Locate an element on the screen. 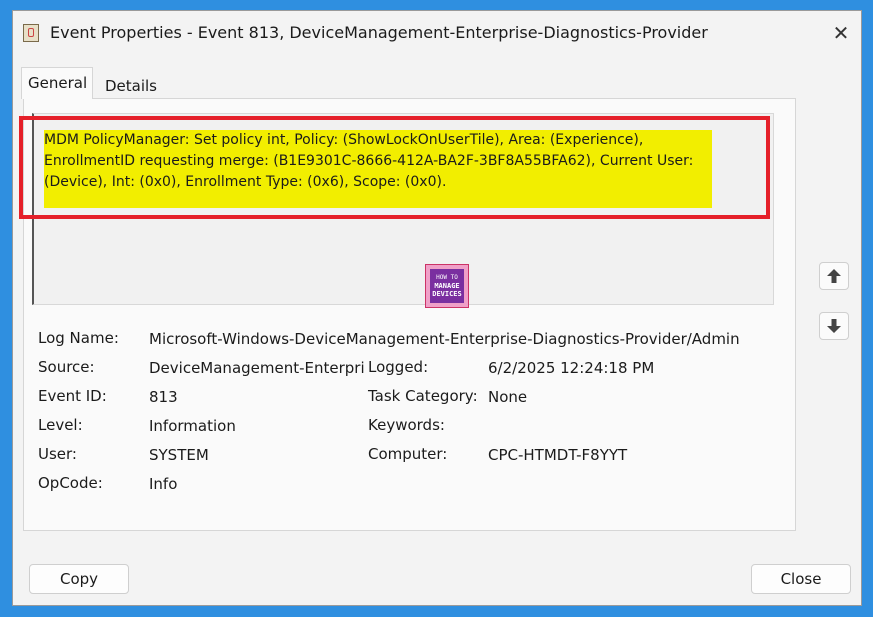 The width and height of the screenshot is (873, 617). arrow-up-icon is located at coordinates (834, 276).